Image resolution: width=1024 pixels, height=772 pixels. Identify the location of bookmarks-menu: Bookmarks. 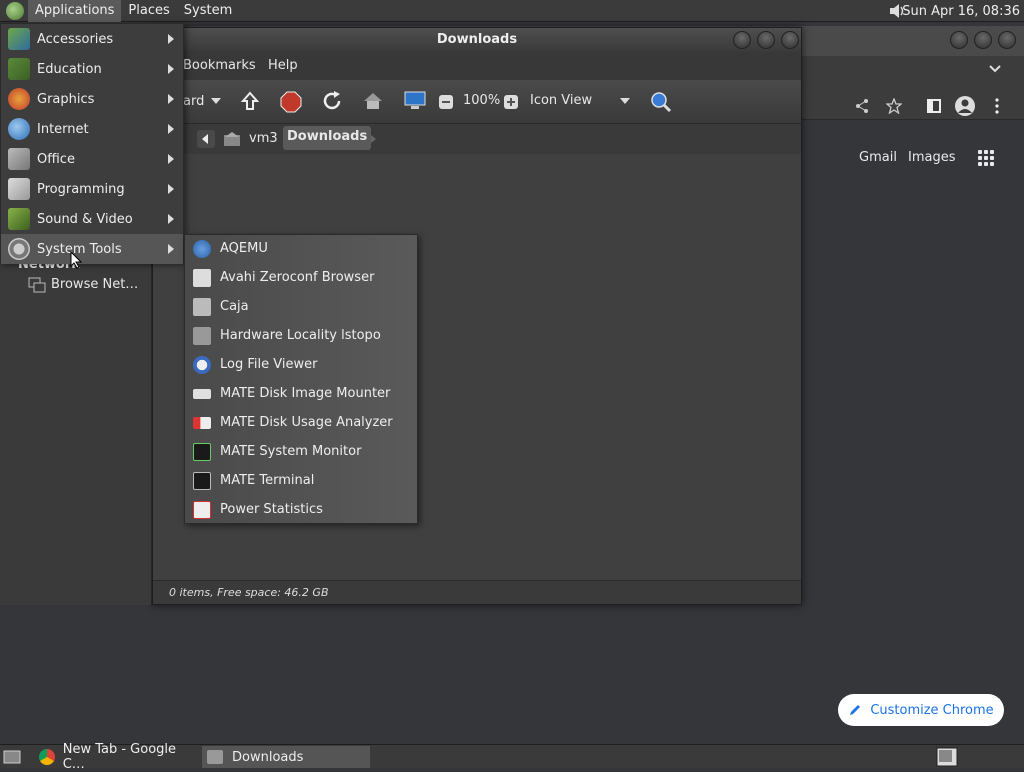
(219, 65).